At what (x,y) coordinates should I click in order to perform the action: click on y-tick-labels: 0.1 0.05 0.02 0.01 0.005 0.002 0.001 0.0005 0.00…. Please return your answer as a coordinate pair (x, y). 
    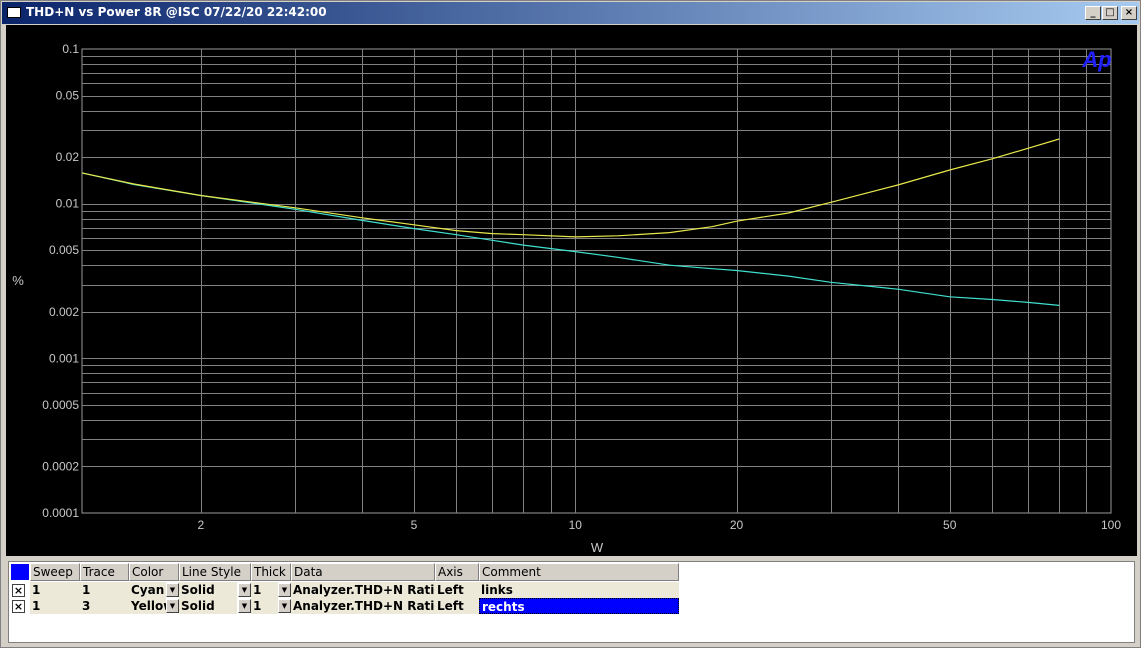
    Looking at the image, I should click on (60, 281).